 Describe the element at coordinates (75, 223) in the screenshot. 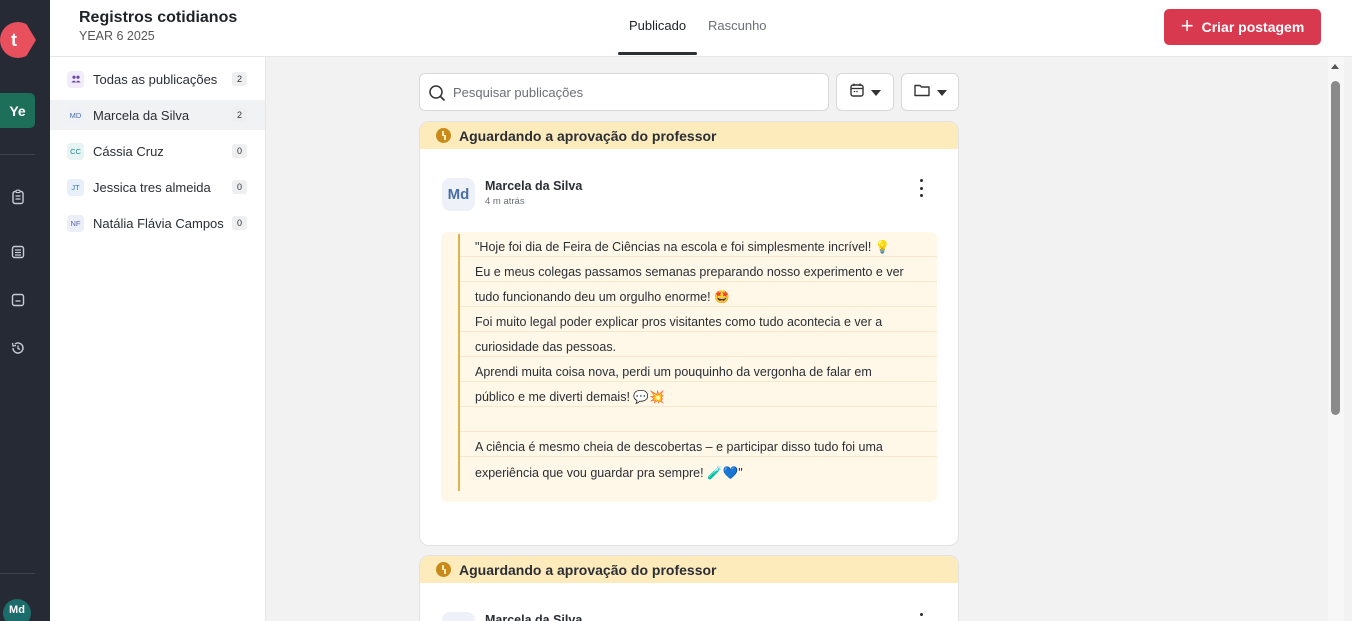

I see `student-initials: NF` at that location.